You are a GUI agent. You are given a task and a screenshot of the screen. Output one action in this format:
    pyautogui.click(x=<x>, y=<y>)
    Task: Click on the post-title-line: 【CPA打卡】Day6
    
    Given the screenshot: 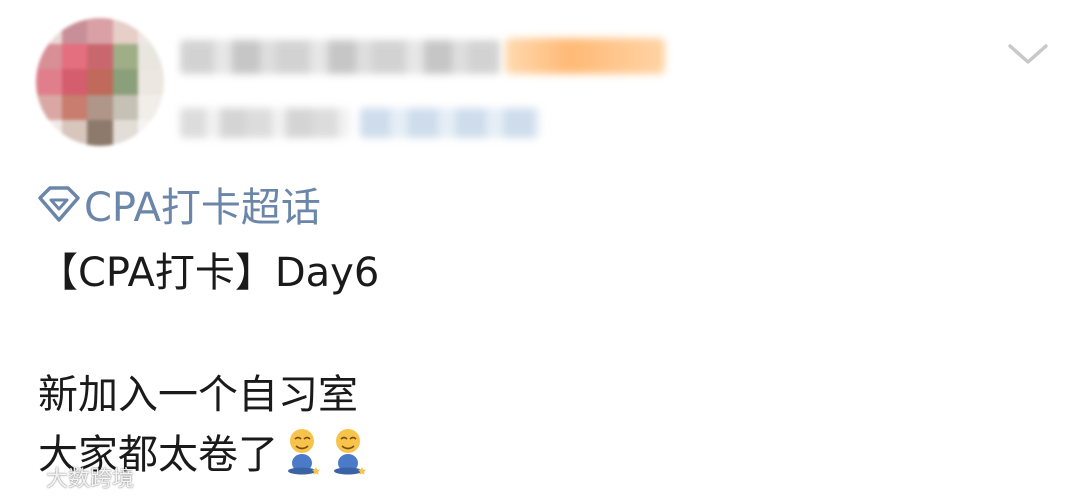 What is the action you would take?
    pyautogui.click(x=209, y=273)
    